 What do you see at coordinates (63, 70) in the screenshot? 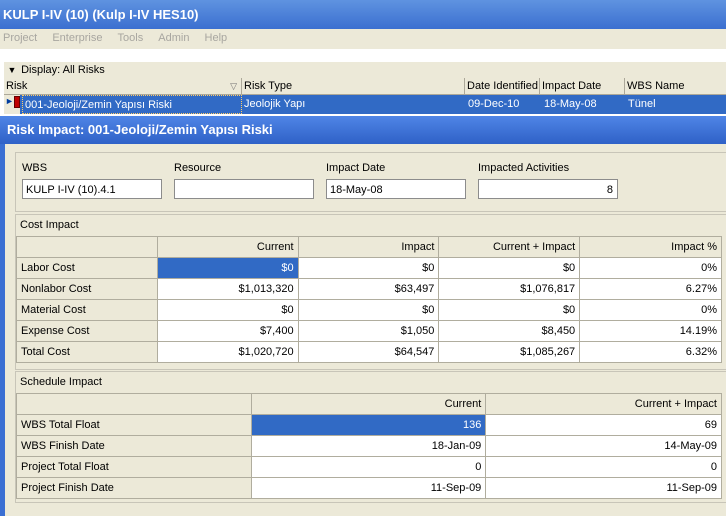
I see `display-filter-label: Display: All Risks` at bounding box center [63, 70].